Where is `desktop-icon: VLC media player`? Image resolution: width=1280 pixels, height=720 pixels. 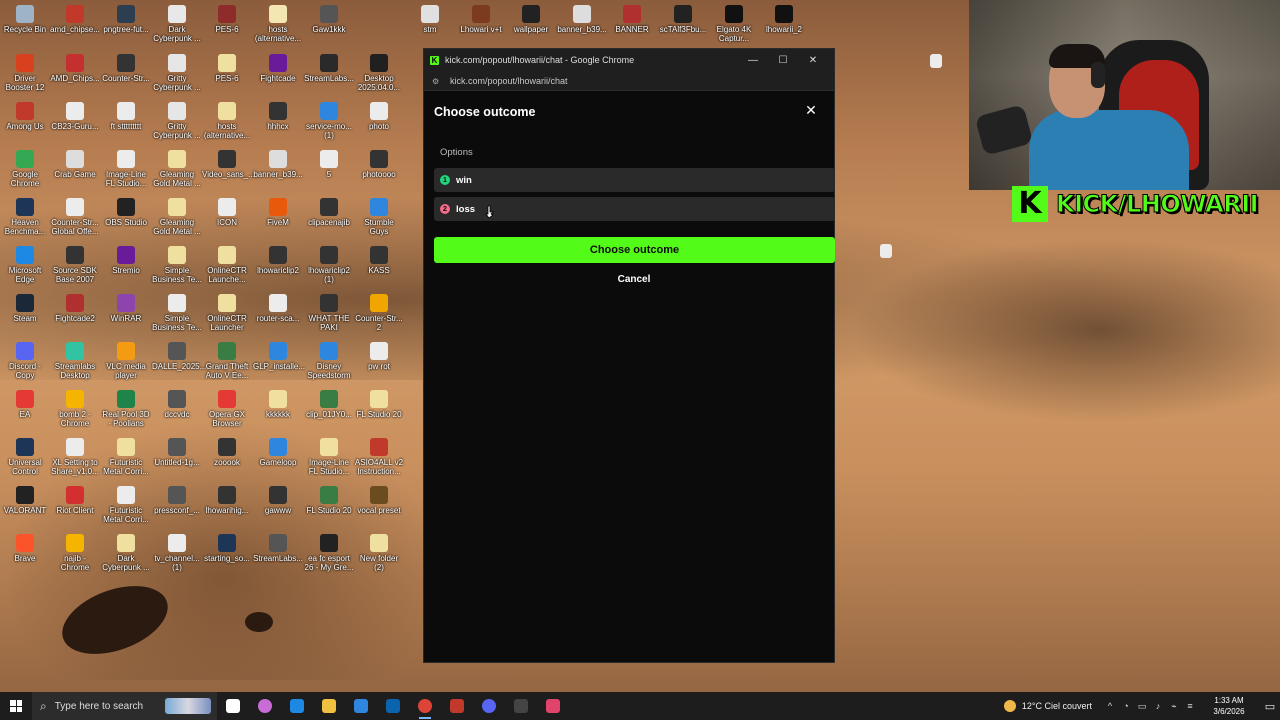
desktop-icon: VLC media player is located at coordinates (126, 361).